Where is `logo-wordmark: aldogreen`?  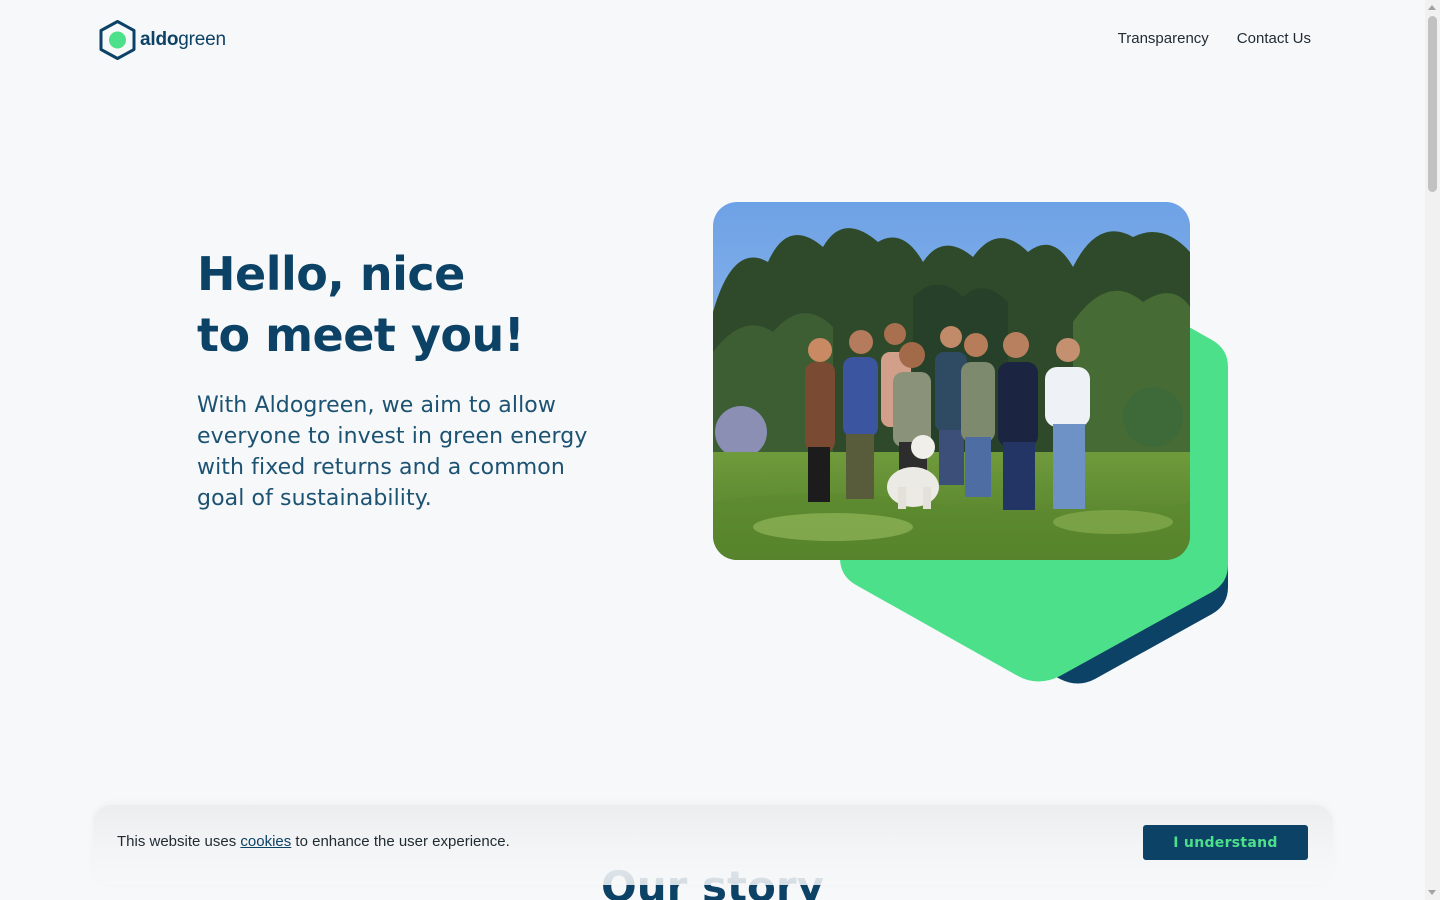
logo-wordmark: aldogreen is located at coordinates (183, 39).